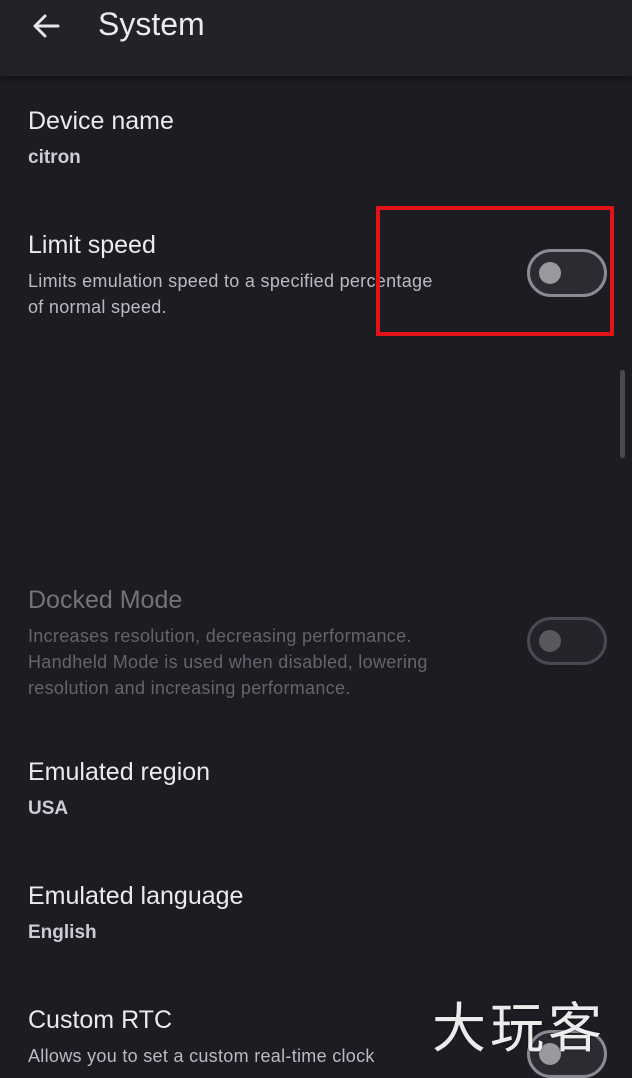 Image resolution: width=632 pixels, height=1078 pixels. What do you see at coordinates (119, 789) in the screenshot?
I see `setting-emulated-region: Emulated region USA` at bounding box center [119, 789].